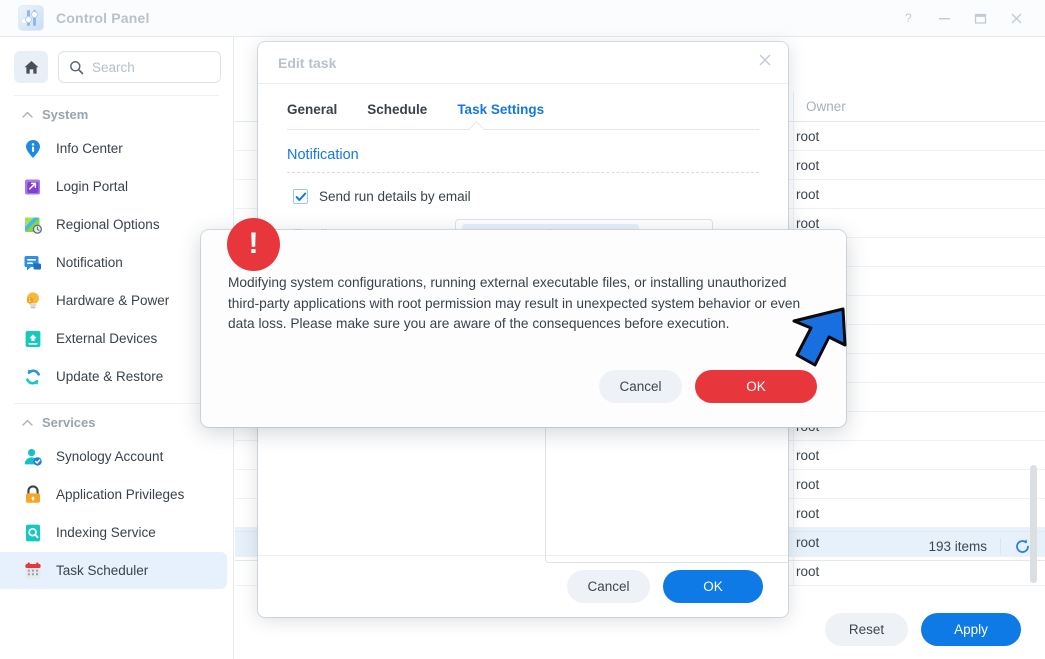 The image size is (1045, 659). I want to click on send-email-checkbox-row: Send run details by email, so click(523, 188).